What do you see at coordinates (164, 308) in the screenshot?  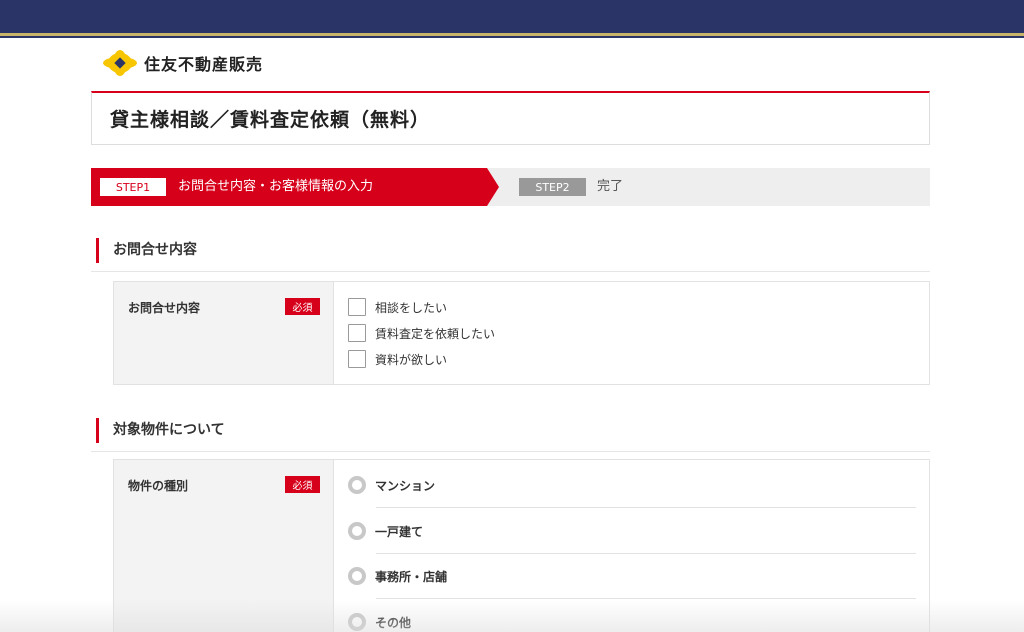 I see `field-label: お問合せ内容` at bounding box center [164, 308].